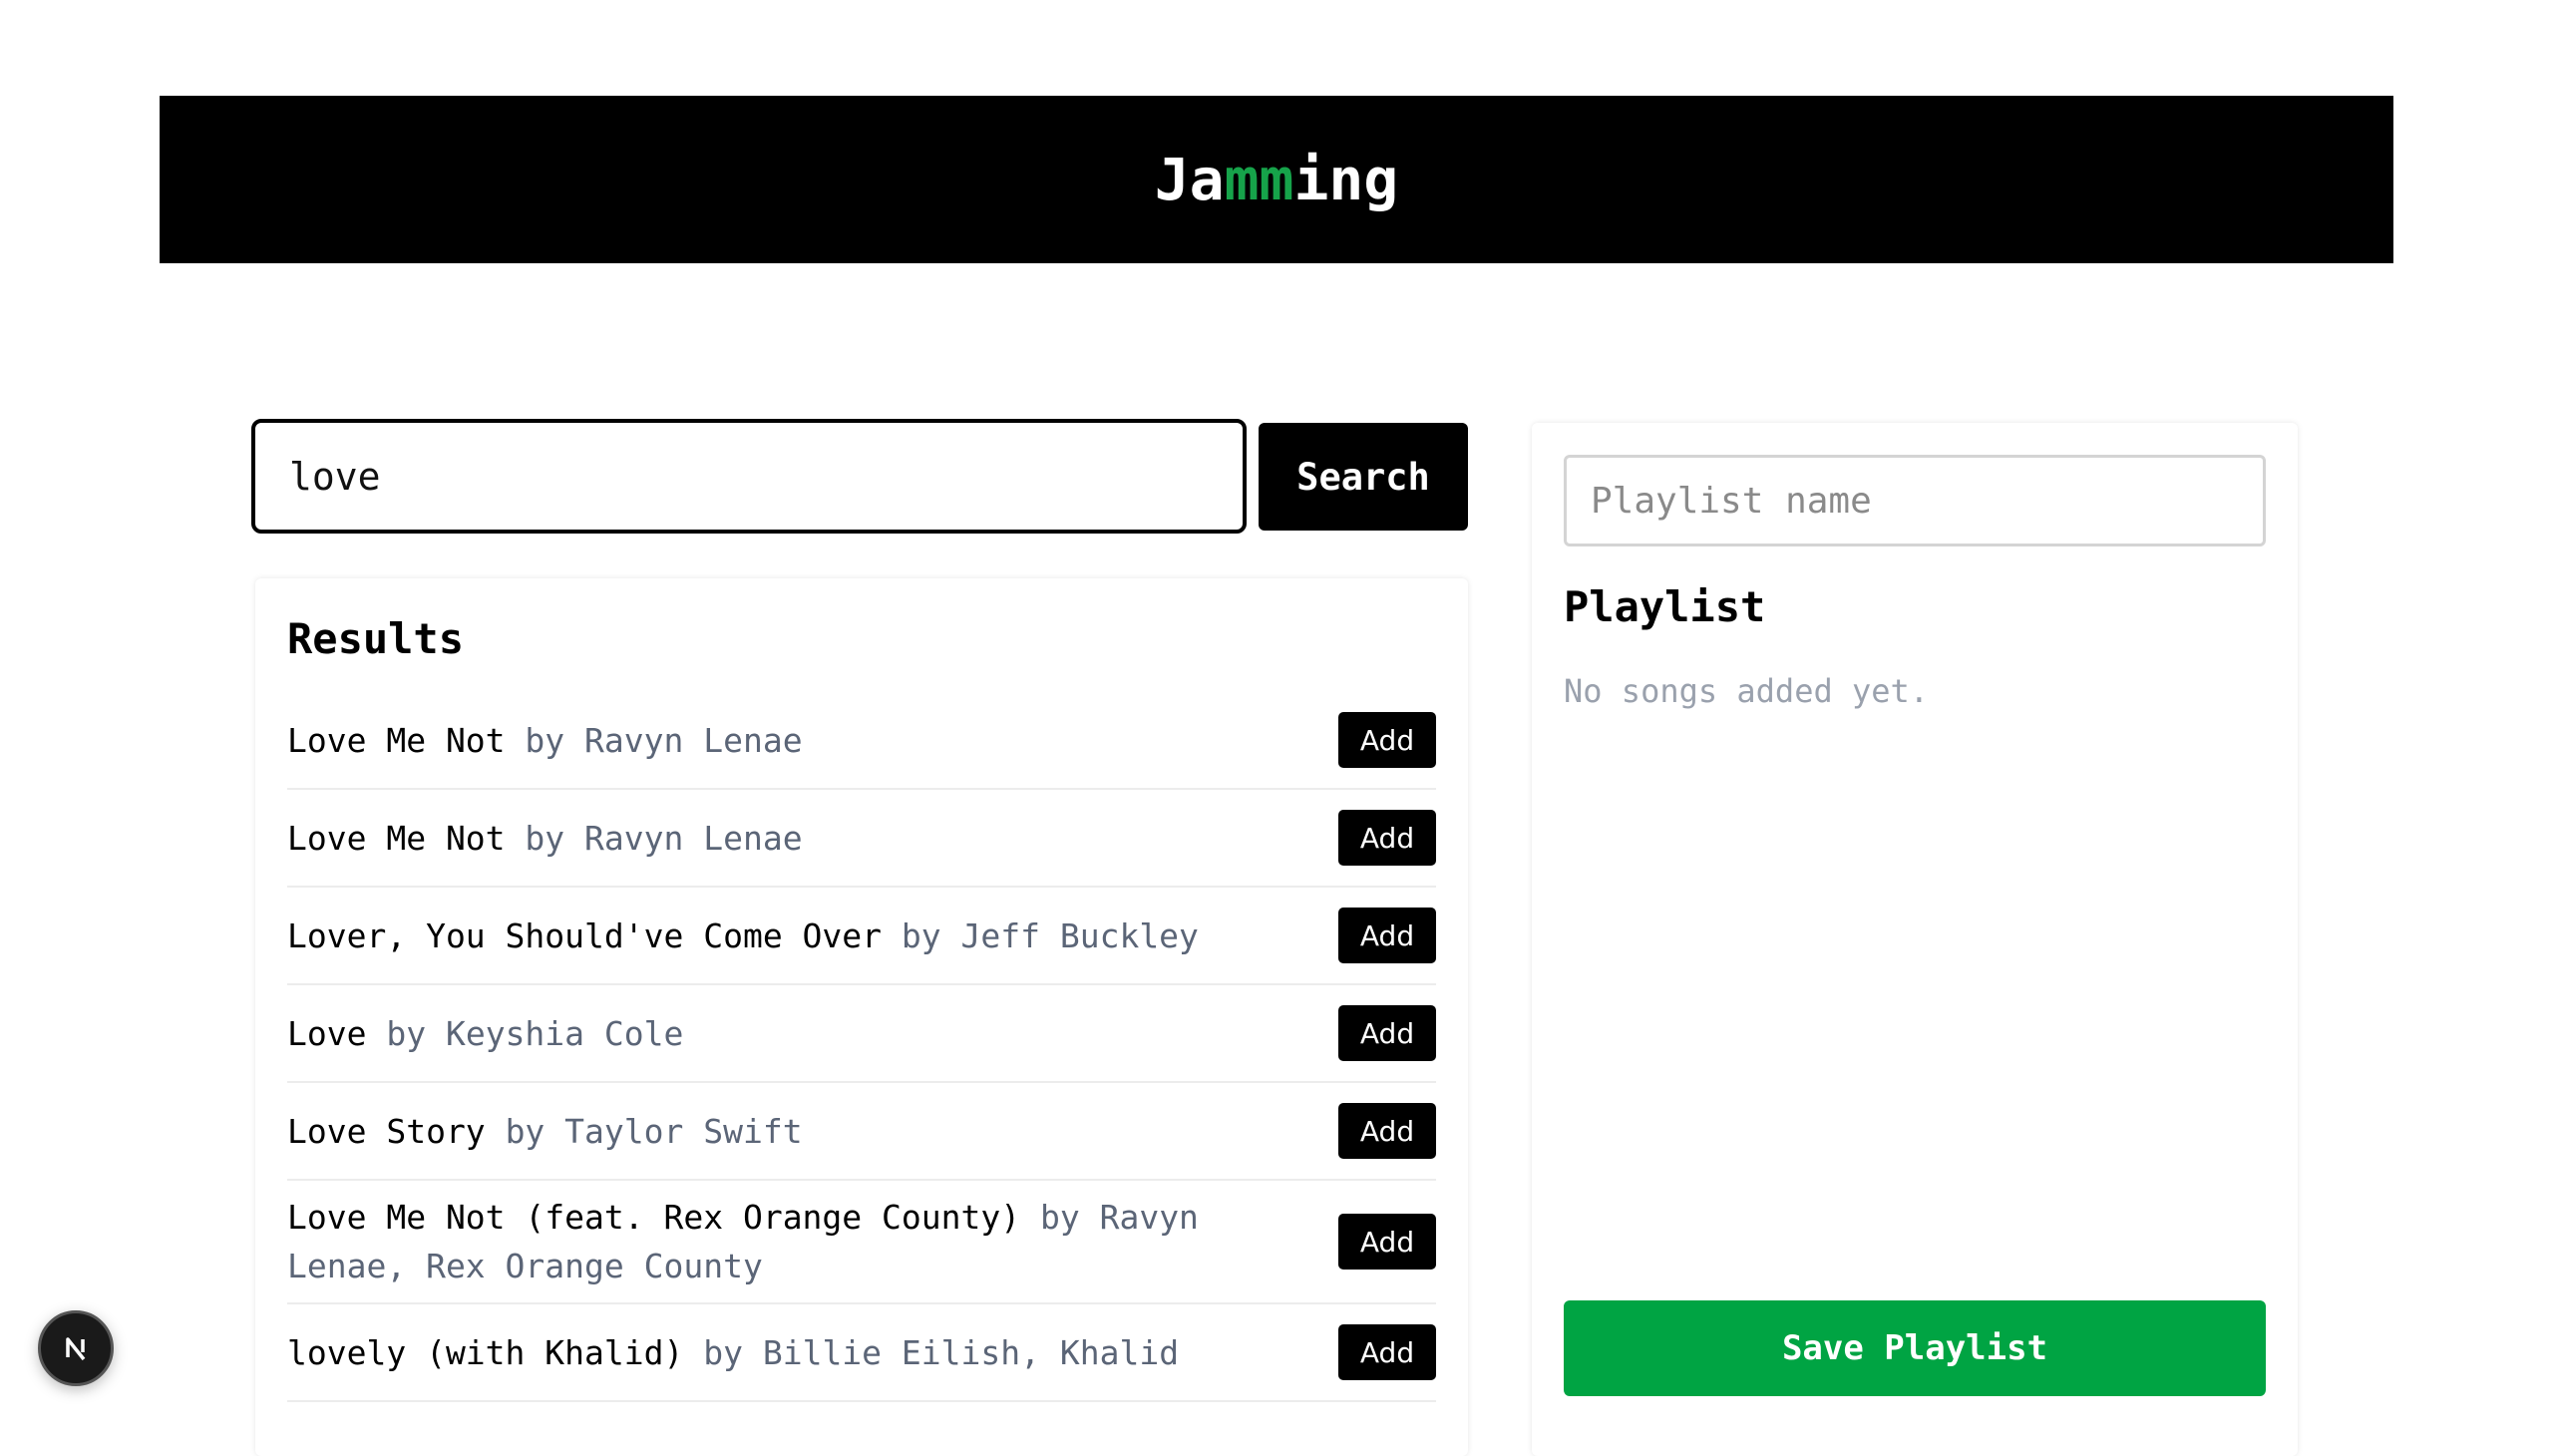 This screenshot has height=1456, width=2553. I want to click on track-artist: by Taylor Swift, so click(654, 1131).